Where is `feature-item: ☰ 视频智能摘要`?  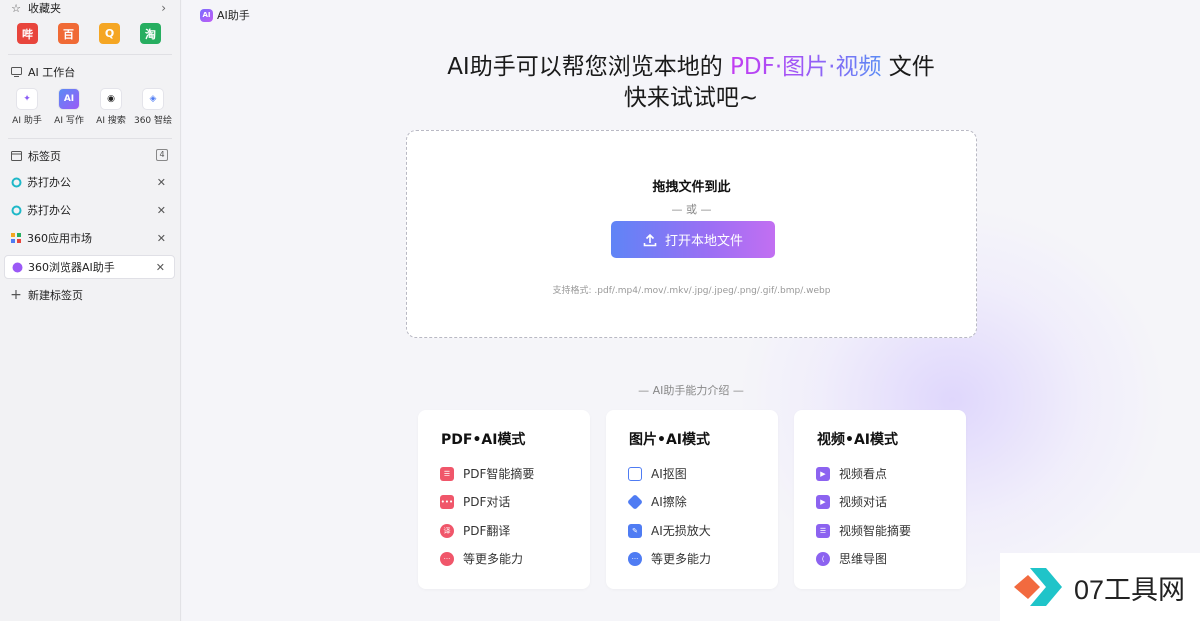
feature-item: ☰ 视频智能摘要 is located at coordinates (863, 530).